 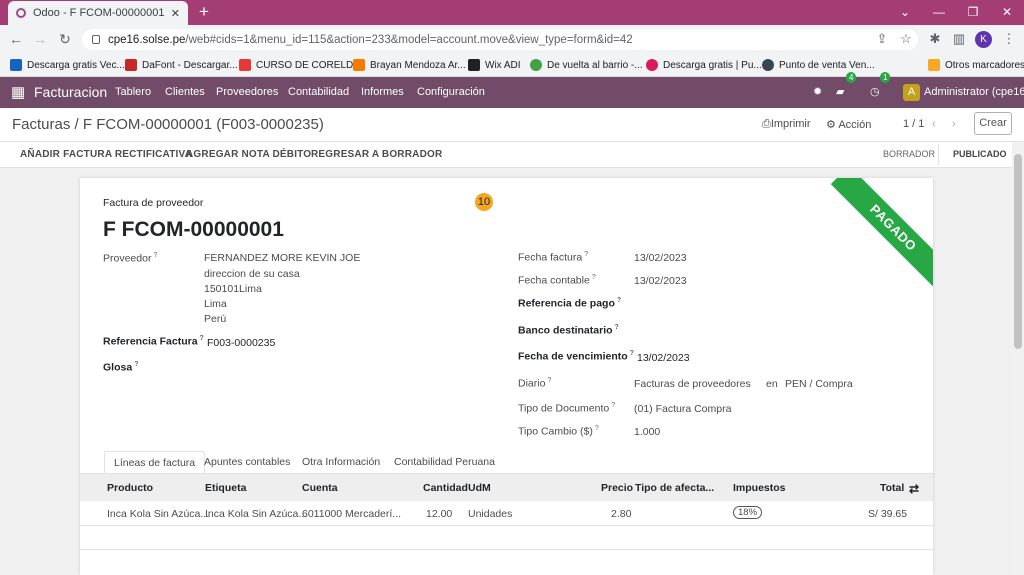 I want to click on optional-columns-icon: ⇄, so click(x=914, y=489).